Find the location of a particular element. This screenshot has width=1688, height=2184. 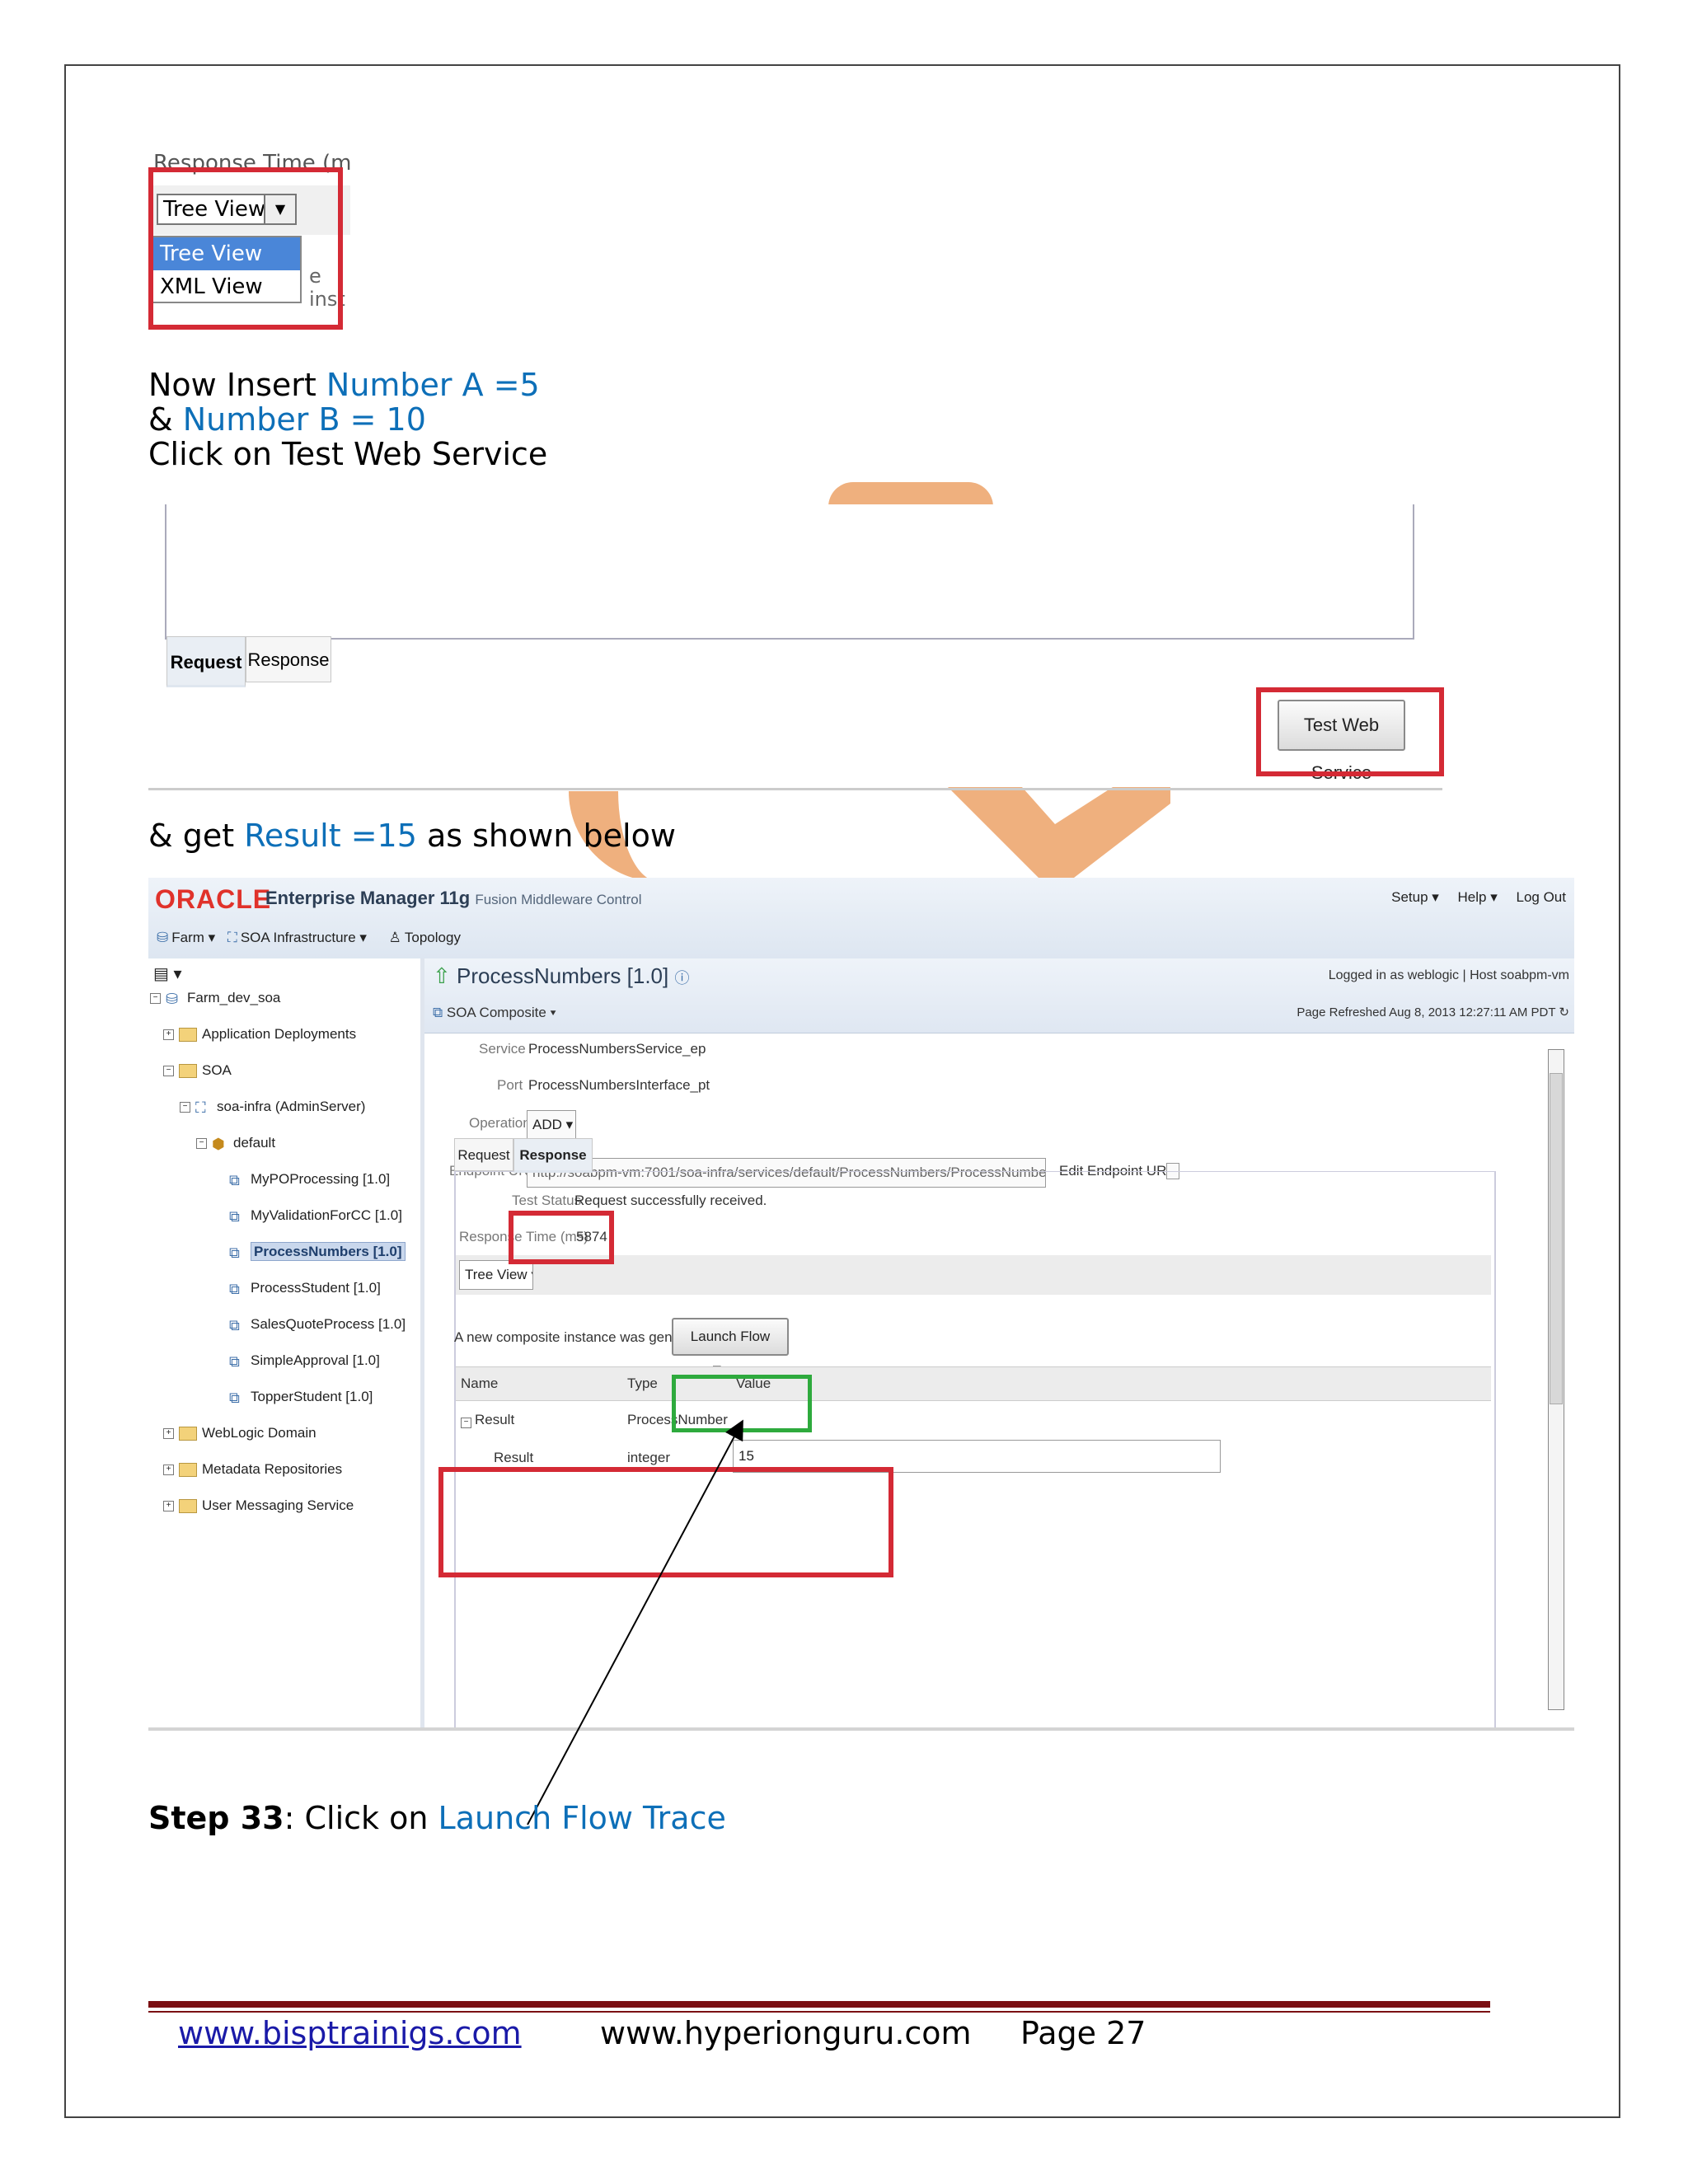

footer-site2: www.hyperionguru.com is located at coordinates (786, 2033).